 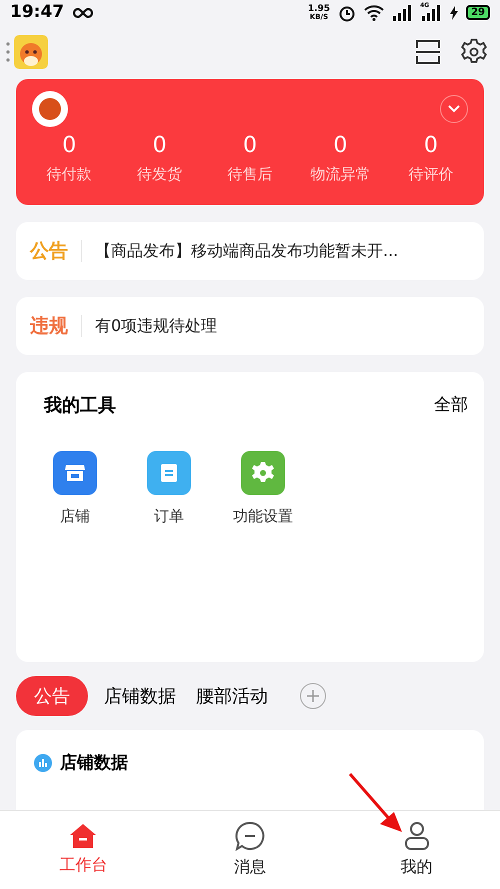 I want to click on tool-item: 功能设置, so click(x=263, y=489).